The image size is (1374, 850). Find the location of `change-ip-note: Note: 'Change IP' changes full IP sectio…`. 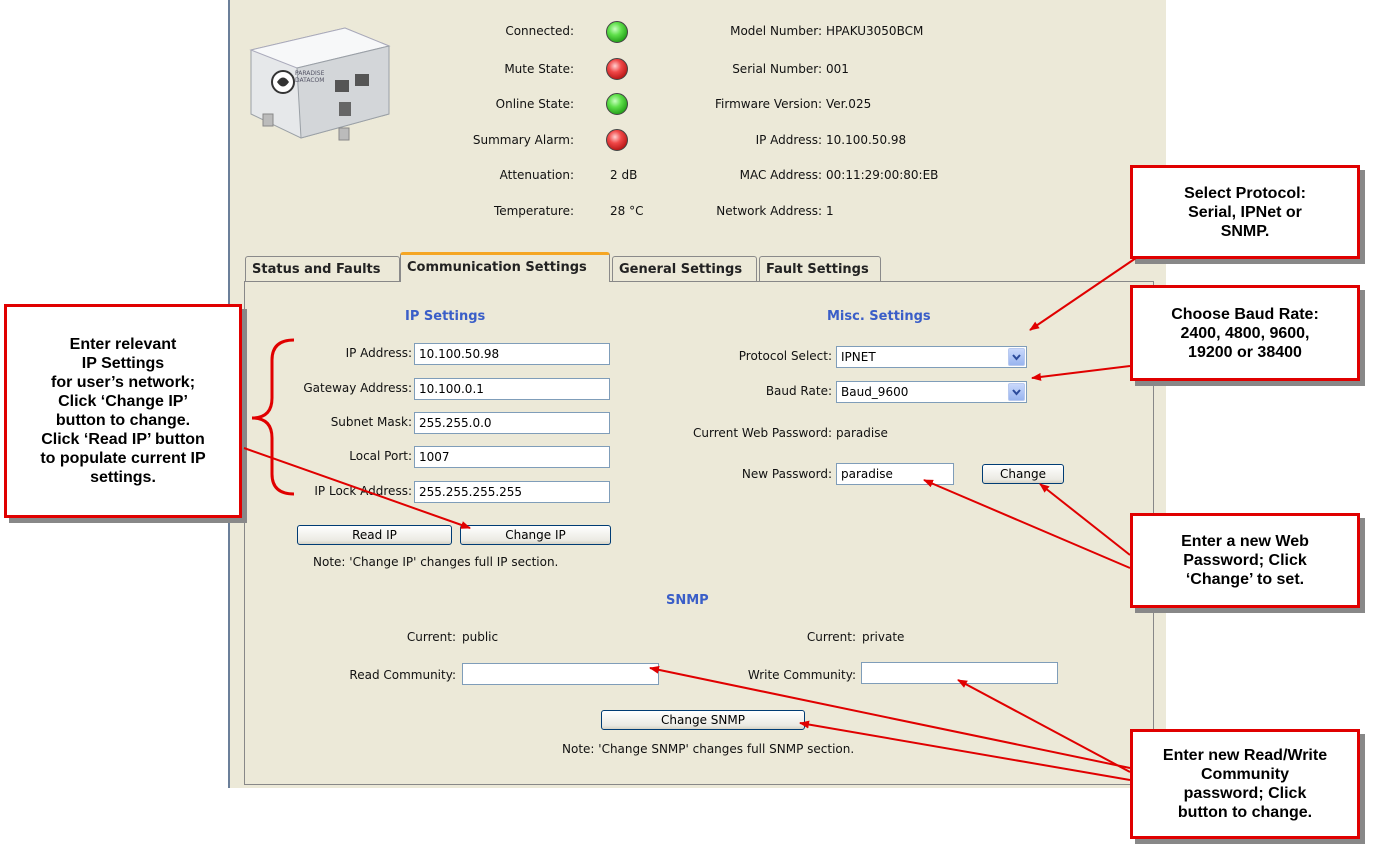

change-ip-note: Note: 'Change IP' changes full IP sectio… is located at coordinates (436, 562).